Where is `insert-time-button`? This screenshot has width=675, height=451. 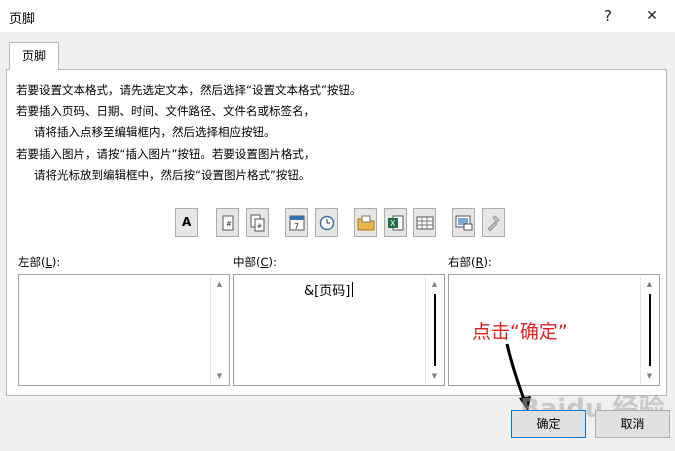
insert-time-button is located at coordinates (326, 222).